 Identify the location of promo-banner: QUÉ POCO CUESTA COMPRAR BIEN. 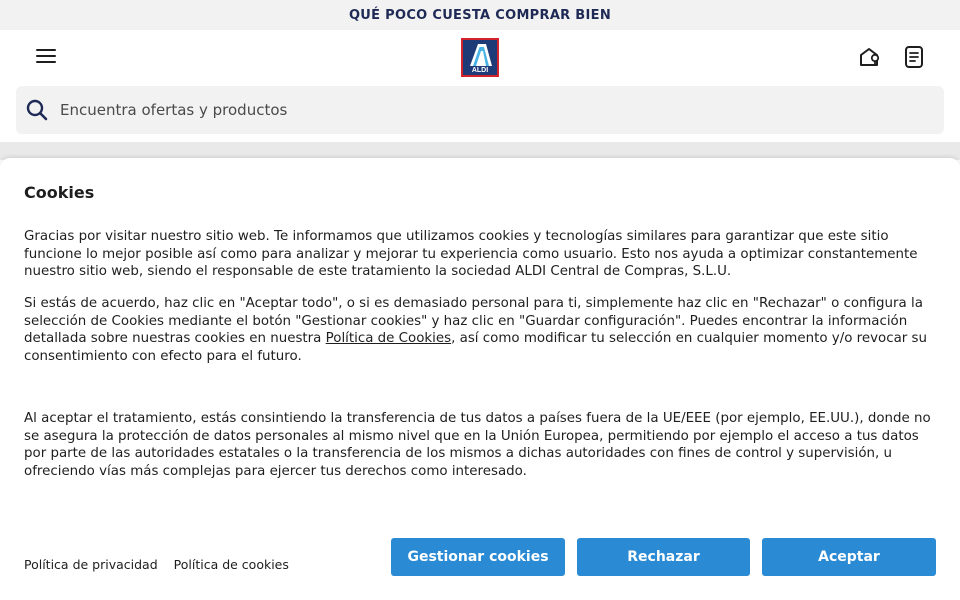
(480, 15).